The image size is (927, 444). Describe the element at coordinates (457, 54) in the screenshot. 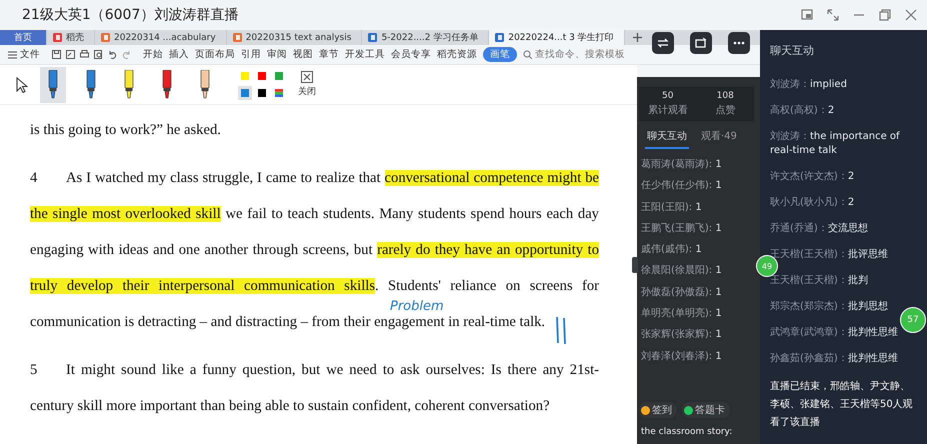

I see `menu-item: 稻壳资源` at that location.